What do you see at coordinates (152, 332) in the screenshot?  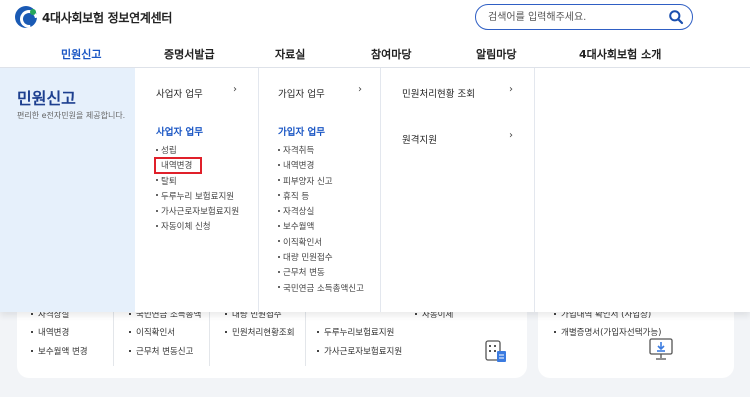 I see `bg-item-separation-cert: 이직확인서` at bounding box center [152, 332].